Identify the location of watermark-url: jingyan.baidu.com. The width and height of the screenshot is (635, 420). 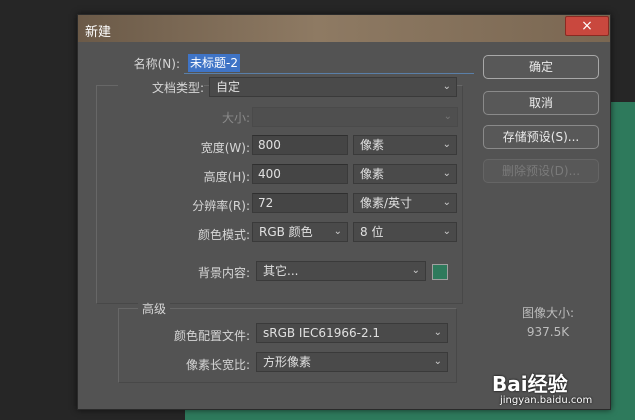
(546, 400).